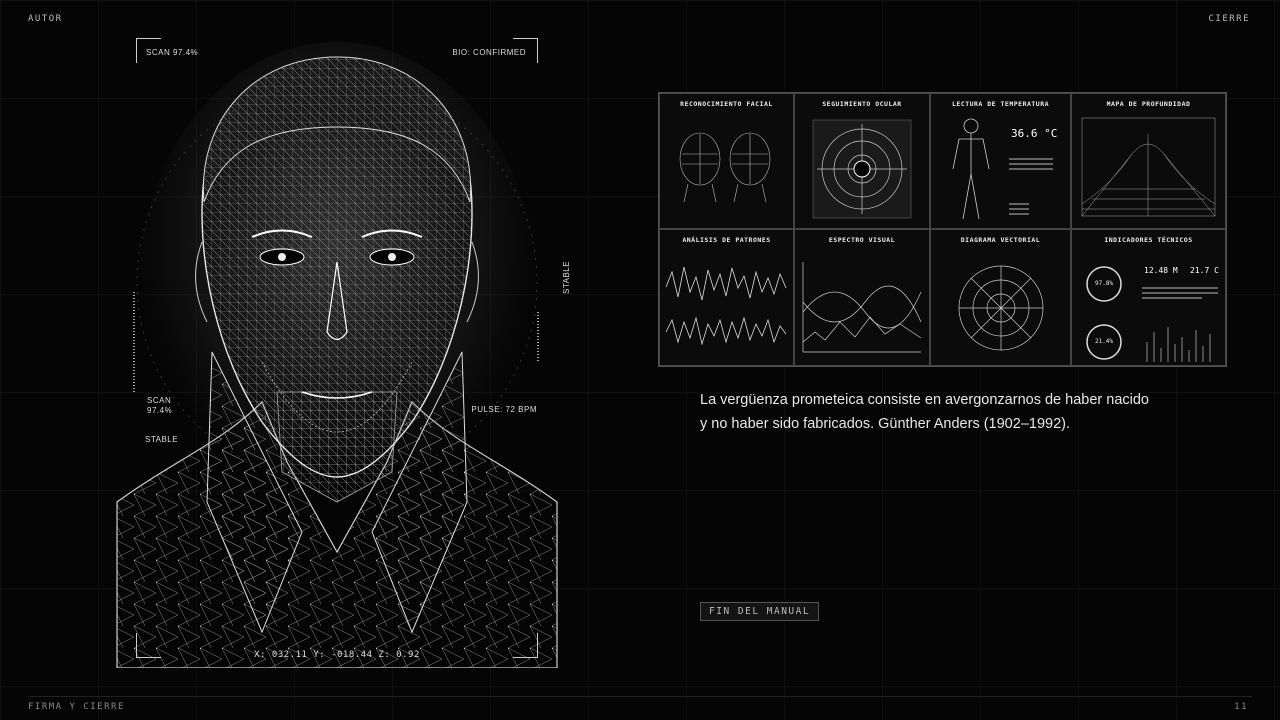 This screenshot has width=1280, height=720. I want to click on ring-gauge-a-value: 97.8%, so click(1104, 283).